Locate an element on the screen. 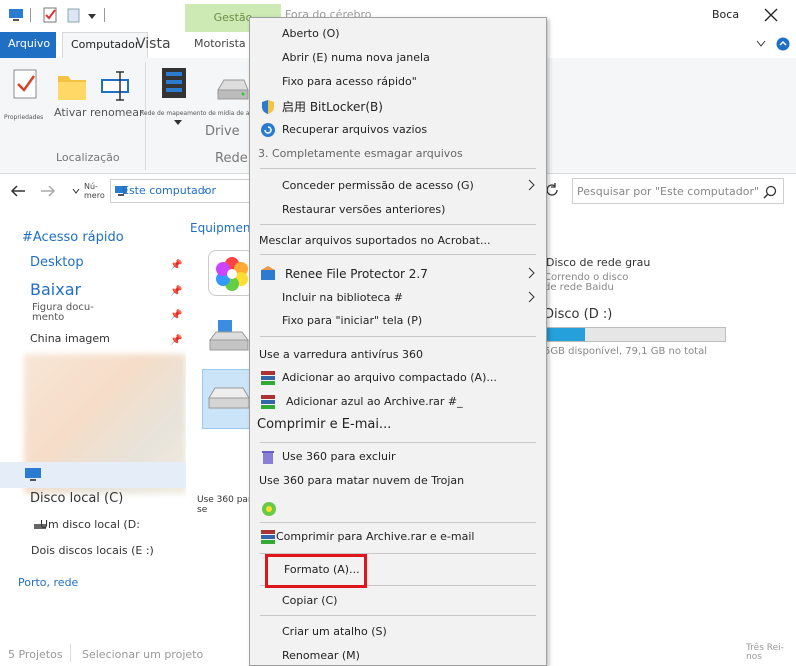  network-drive-icon is located at coordinates (176, 84).